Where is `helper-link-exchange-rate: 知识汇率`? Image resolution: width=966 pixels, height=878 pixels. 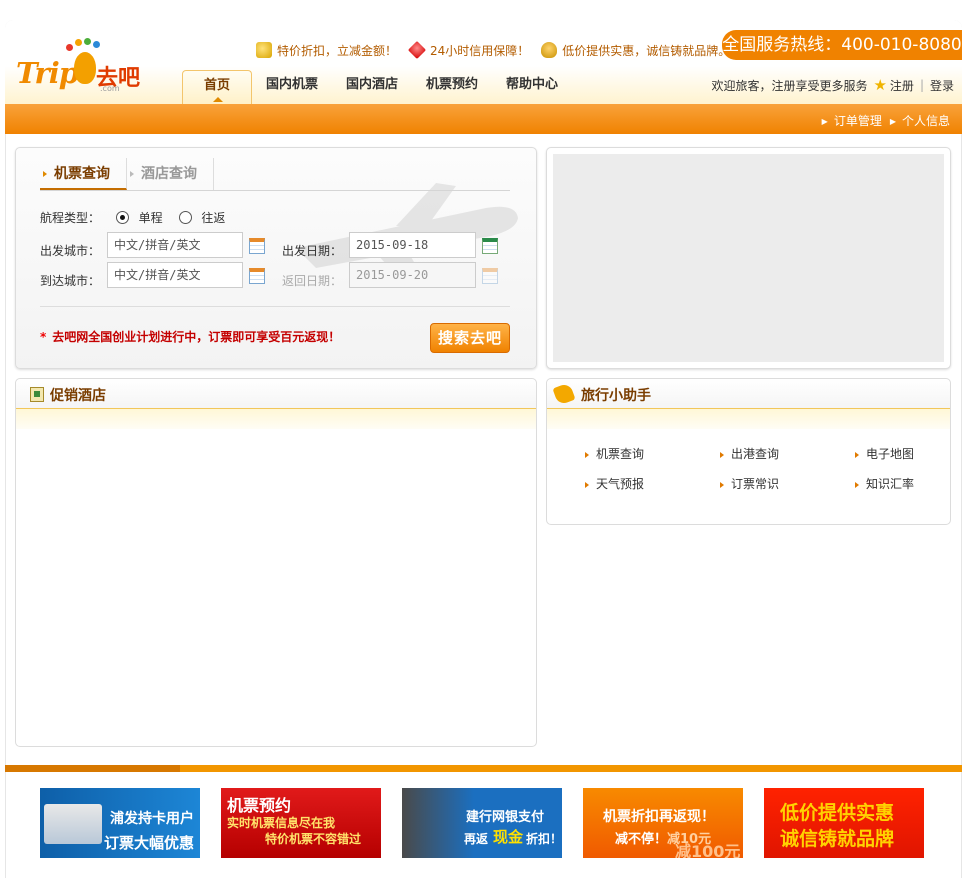
helper-link-exchange-rate: 知识汇率 is located at coordinates (884, 483).